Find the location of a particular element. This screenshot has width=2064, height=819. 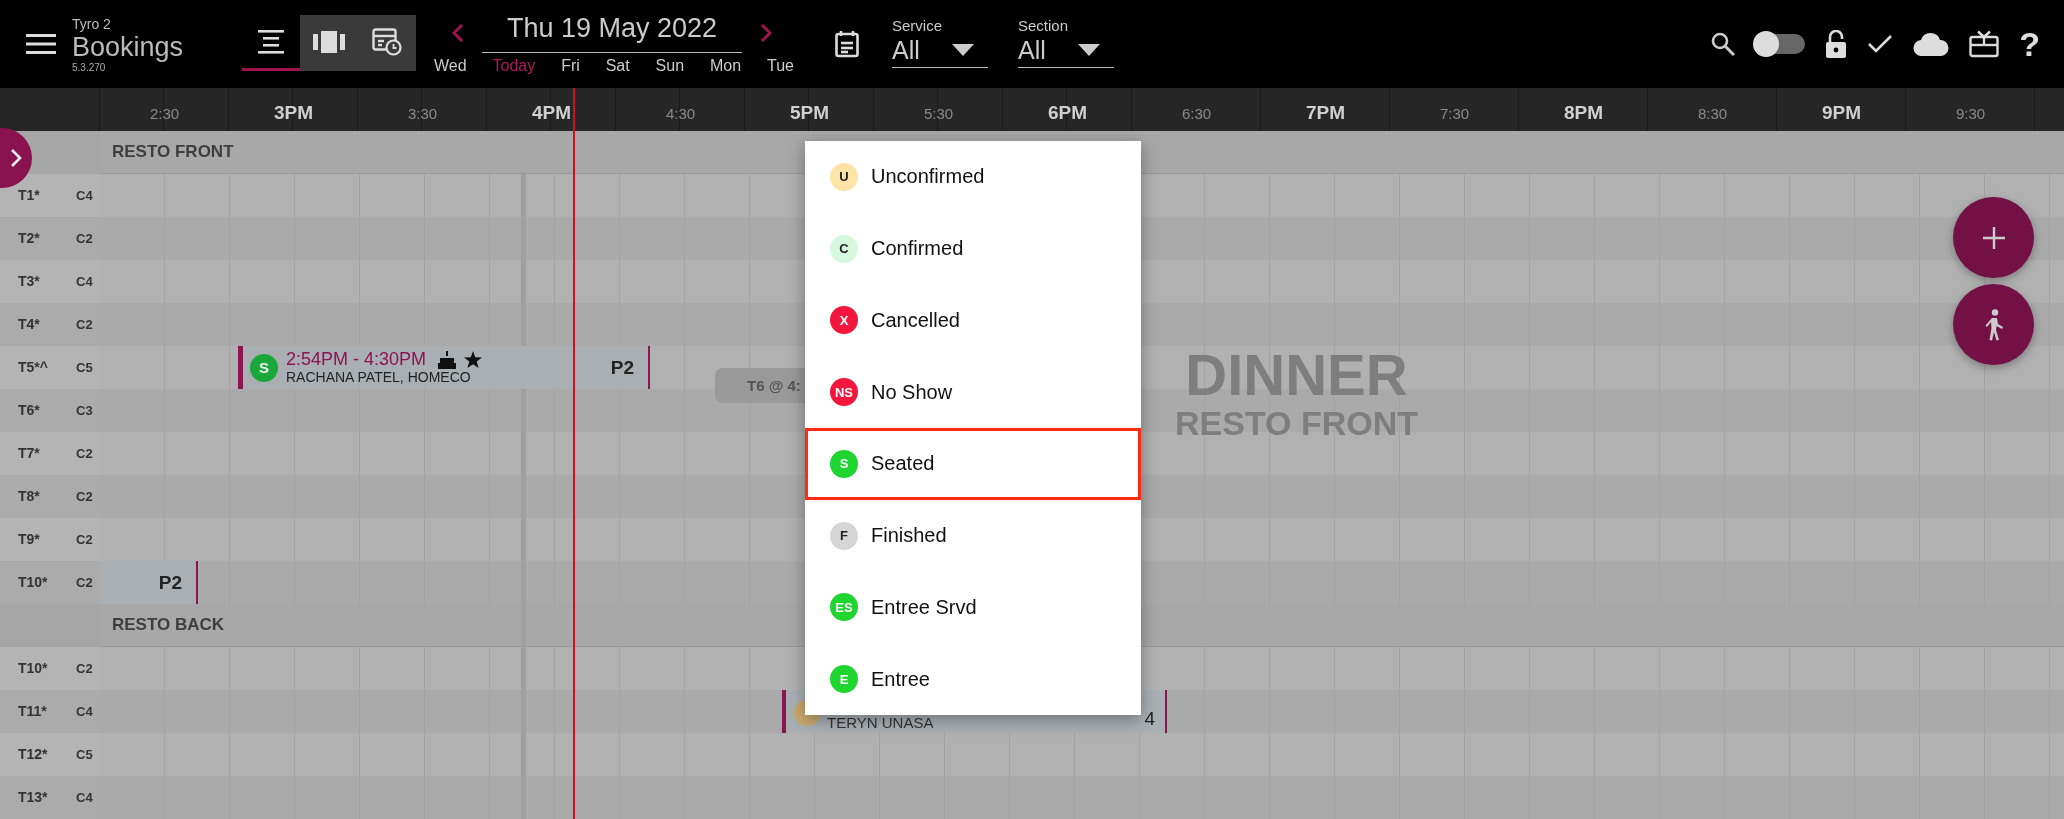

app-name: Tyro 2 is located at coordinates (92, 23).